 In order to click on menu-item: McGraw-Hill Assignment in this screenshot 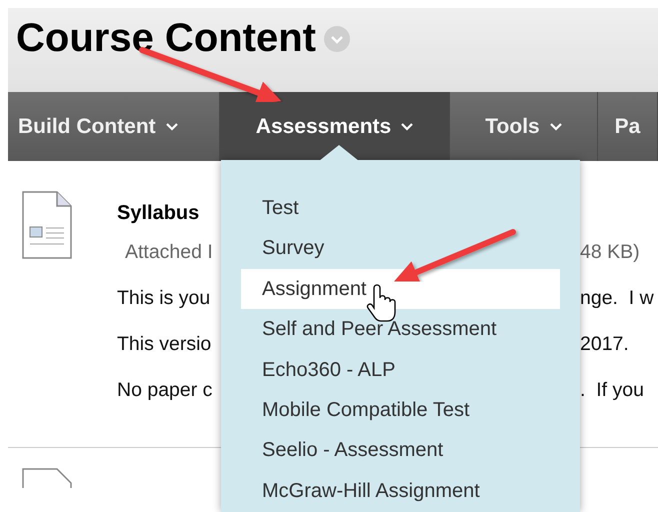, I will do `click(400, 491)`.